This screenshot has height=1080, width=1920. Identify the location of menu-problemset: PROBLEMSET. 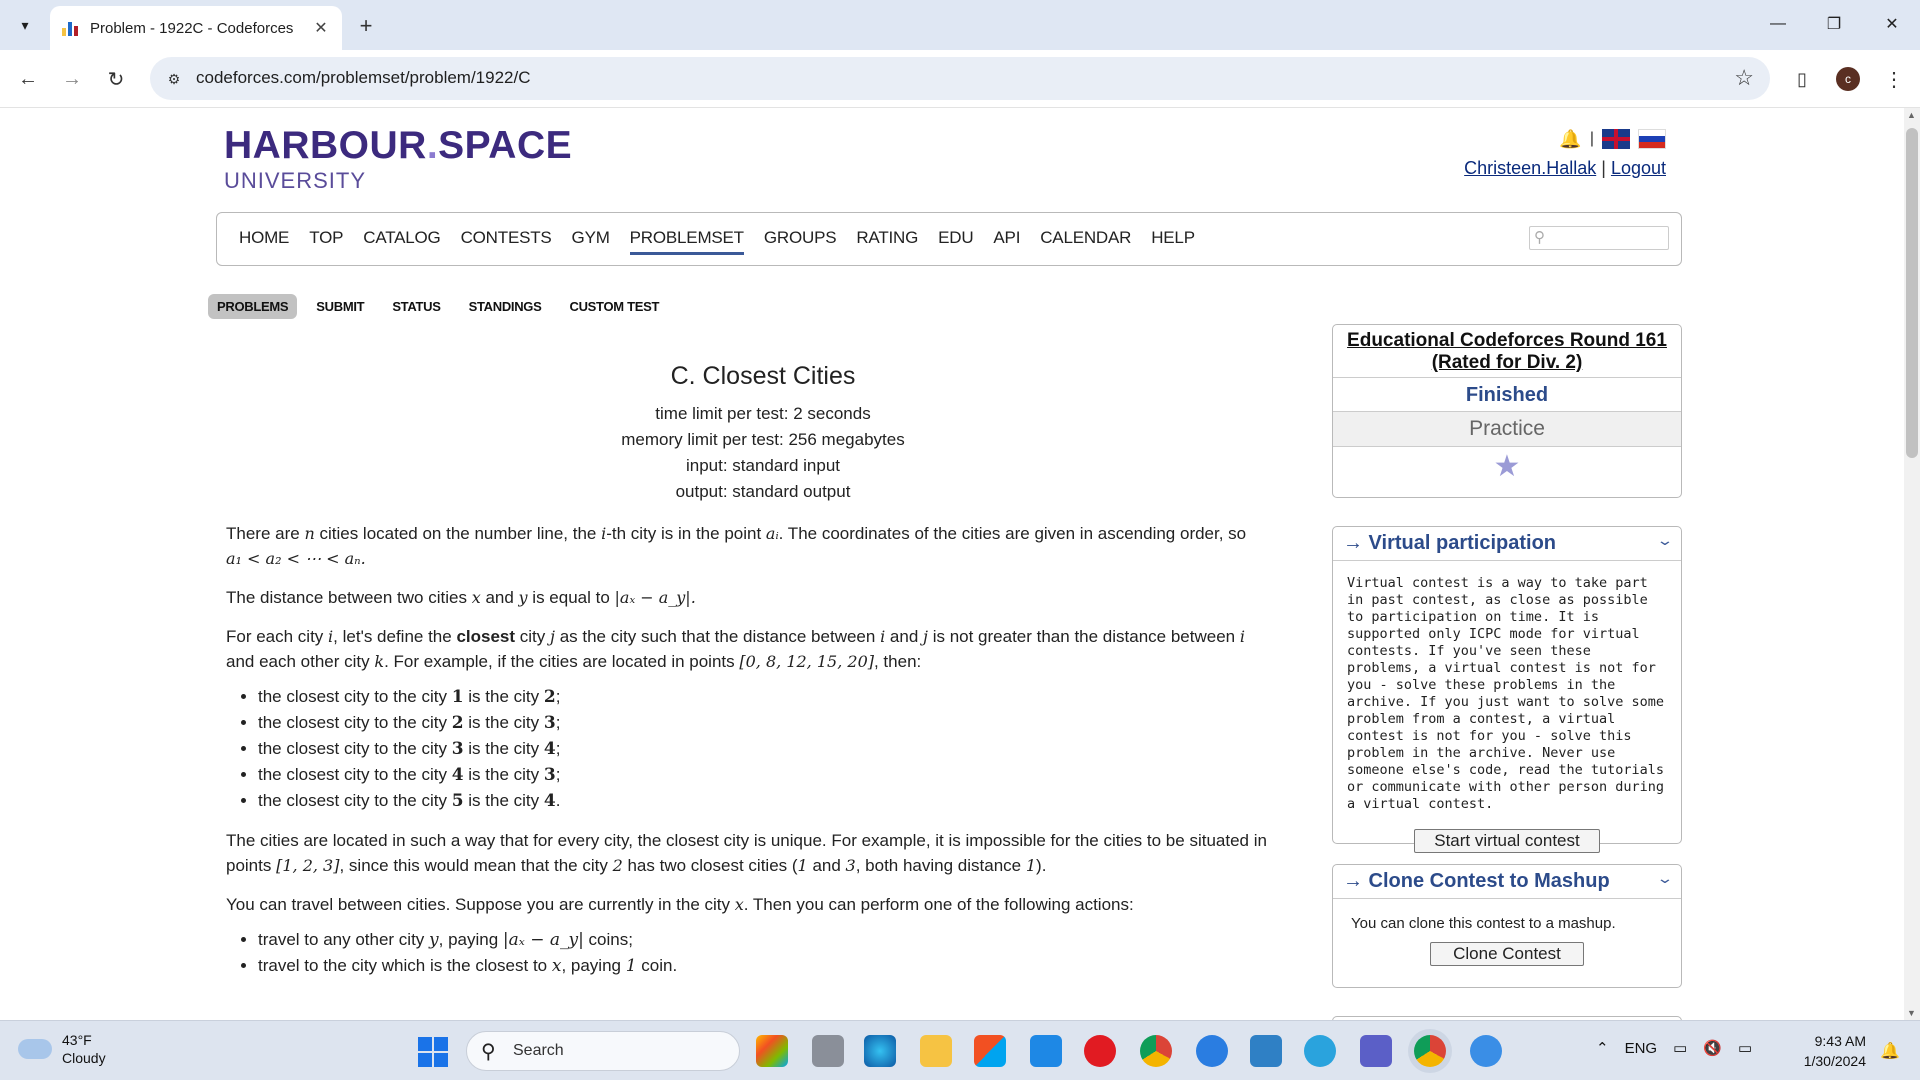
(686, 241).